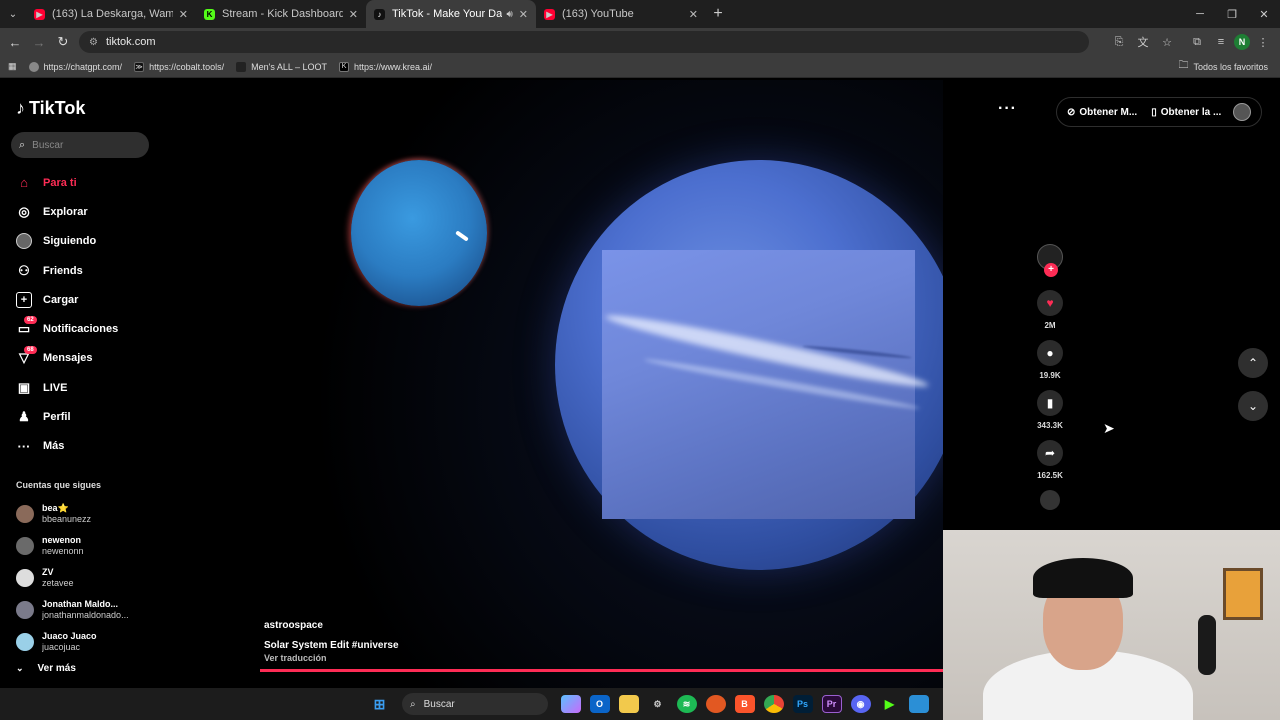 This screenshot has width=1280, height=720. Describe the element at coordinates (83, 642) in the screenshot. I see `following-account-juaco: Juaco Juaco juacojuac` at that location.